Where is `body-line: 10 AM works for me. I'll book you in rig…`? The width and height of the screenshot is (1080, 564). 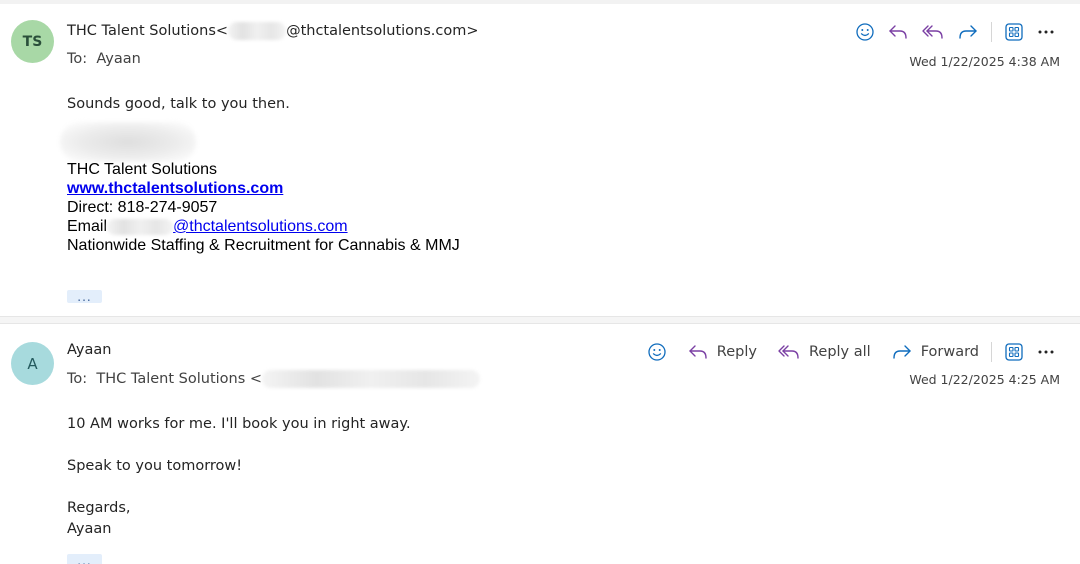
body-line: 10 AM works for me. I'll book you in rig… is located at coordinates (239, 424).